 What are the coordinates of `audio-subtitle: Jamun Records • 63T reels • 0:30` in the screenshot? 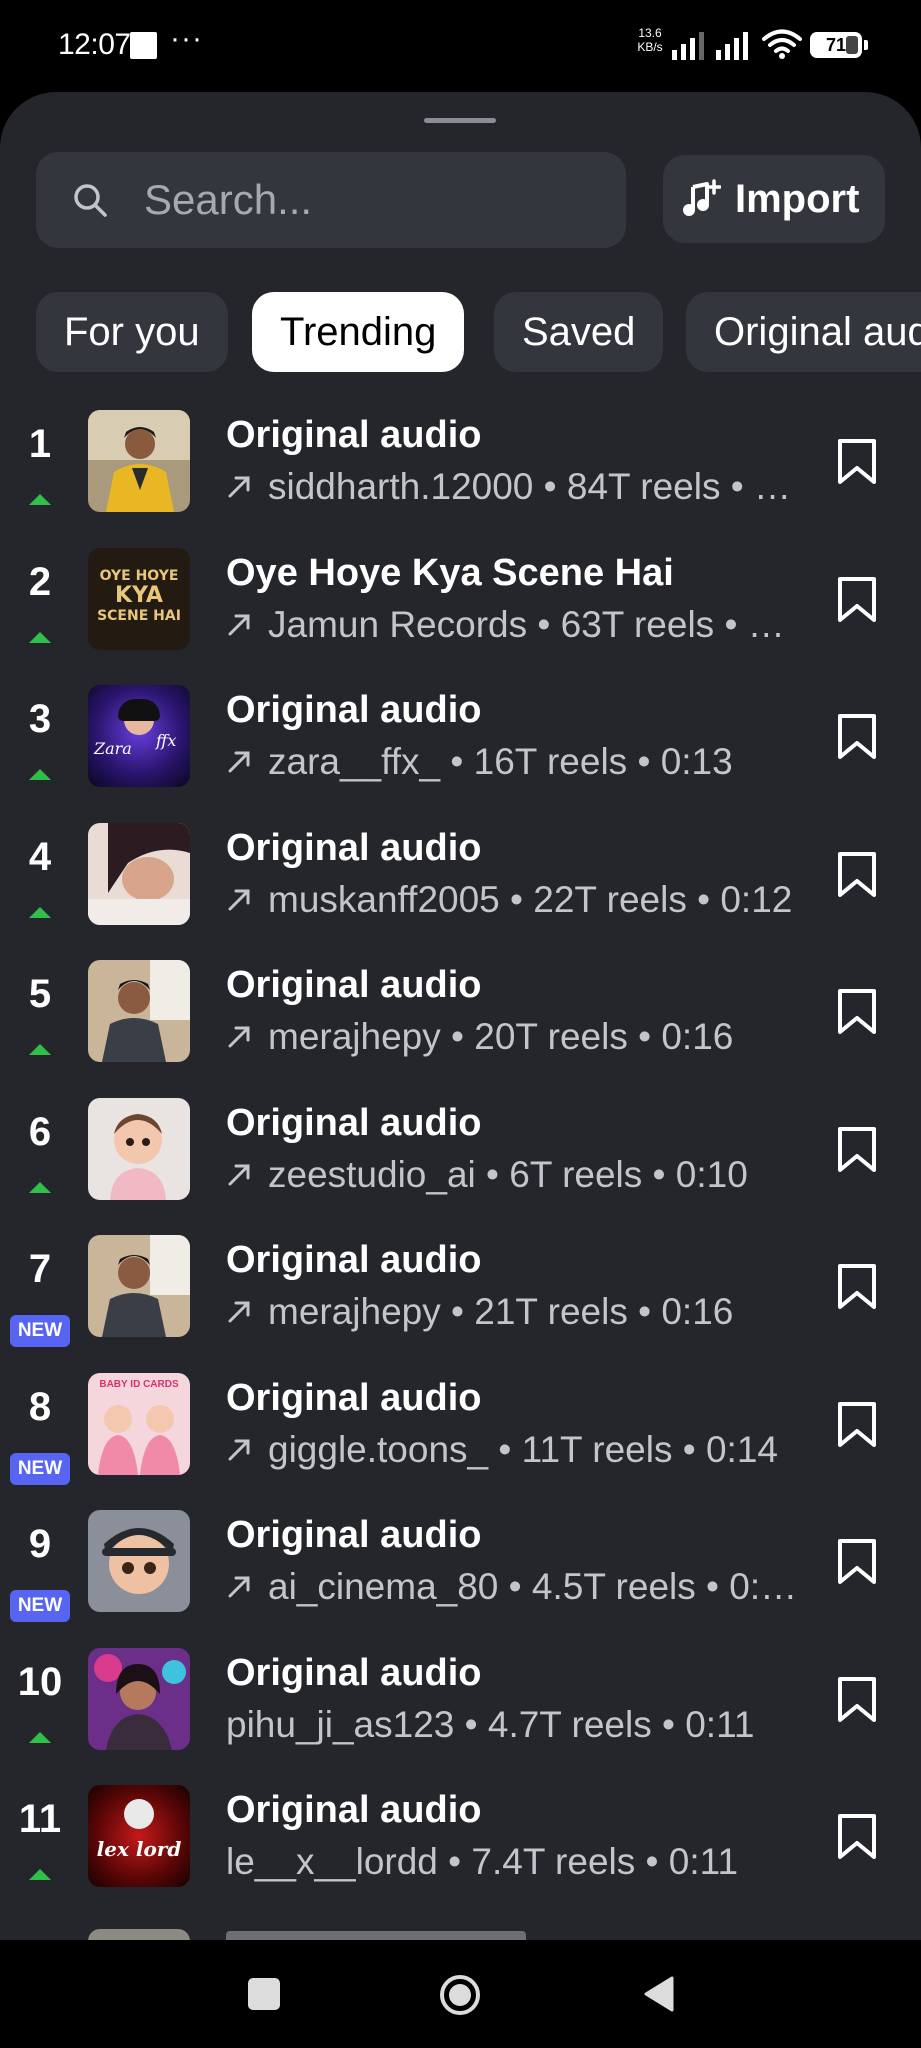 It's located at (513, 625).